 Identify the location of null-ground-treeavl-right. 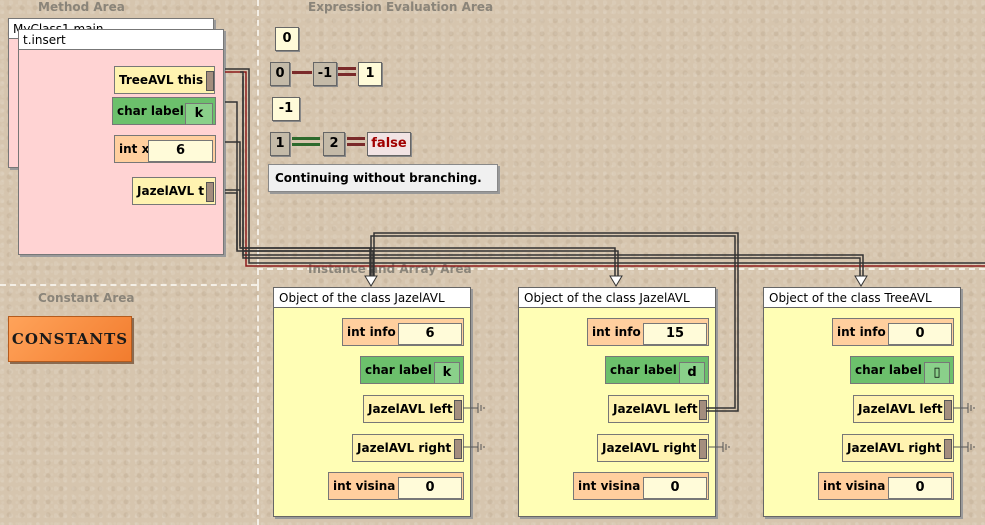
(964, 447).